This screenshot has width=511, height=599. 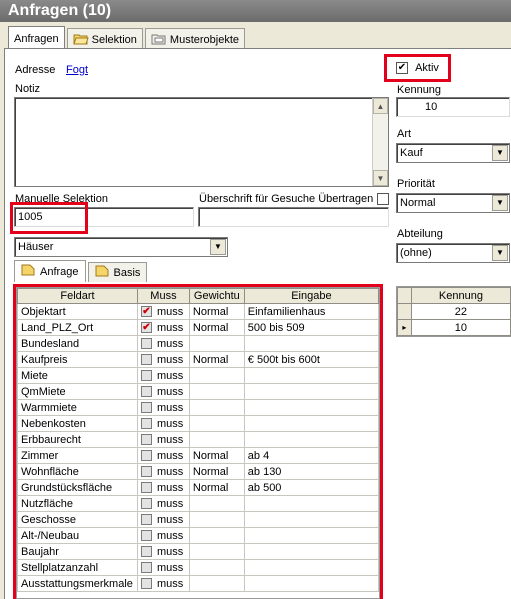 What do you see at coordinates (404, 327) in the screenshot?
I see `row-indicator: ▸` at bounding box center [404, 327].